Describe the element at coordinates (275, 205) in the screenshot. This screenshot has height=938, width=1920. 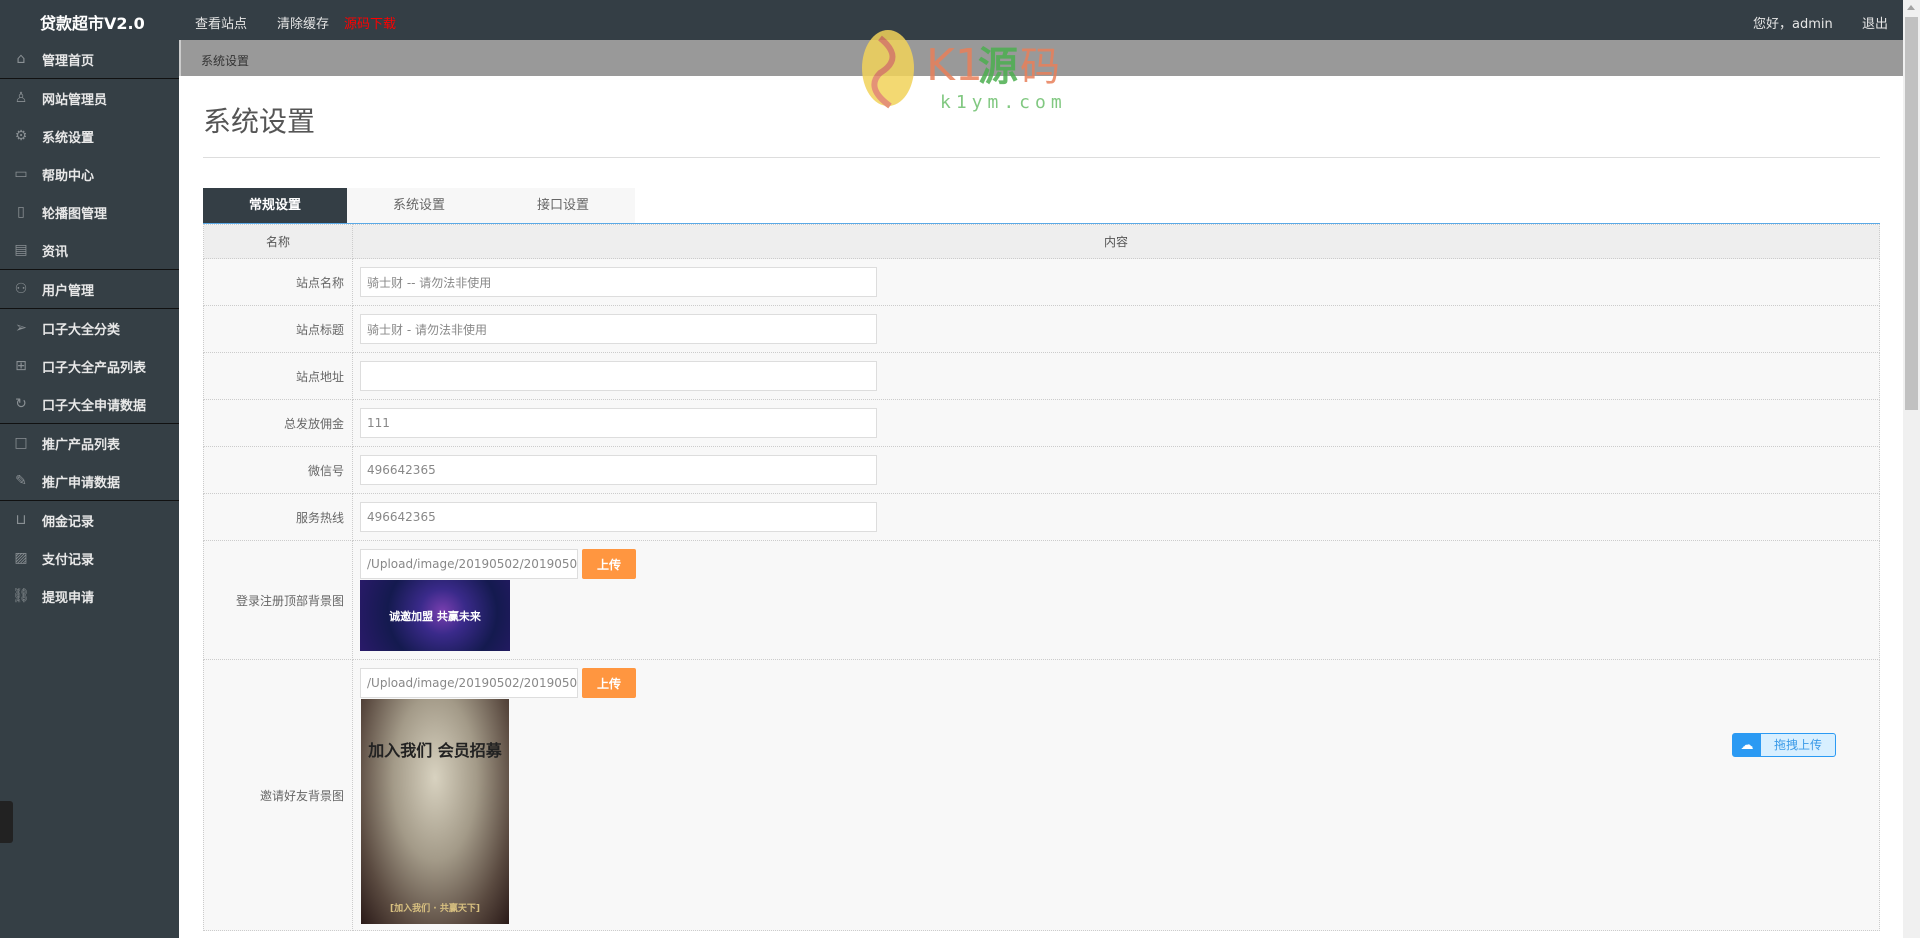
I see `tab-general: 常规设置` at that location.